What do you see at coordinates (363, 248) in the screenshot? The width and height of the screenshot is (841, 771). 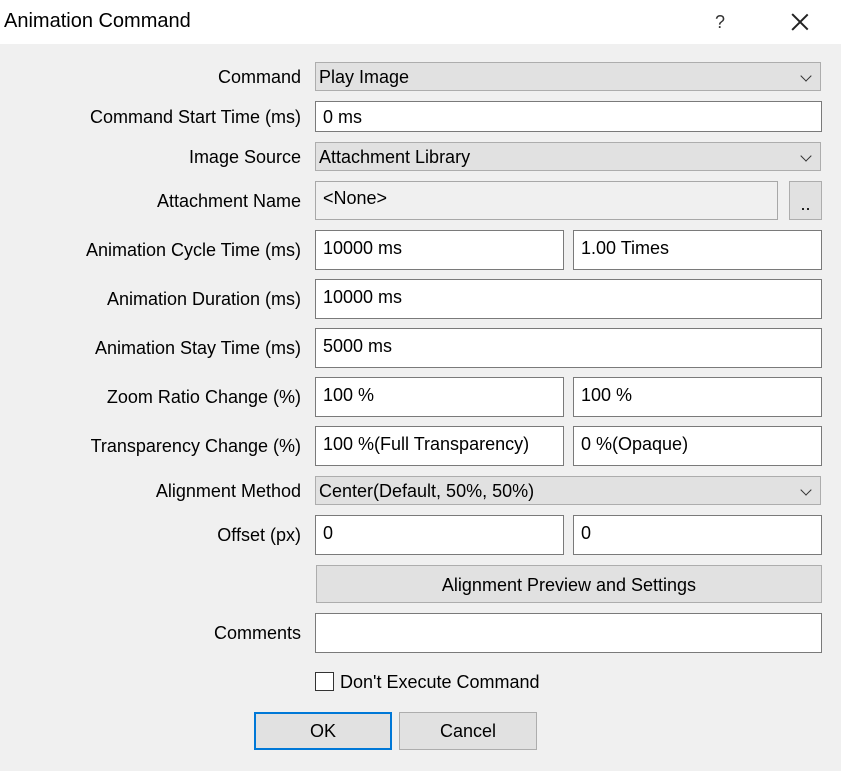 I see `cycle-time-value: 10000 ms` at bounding box center [363, 248].